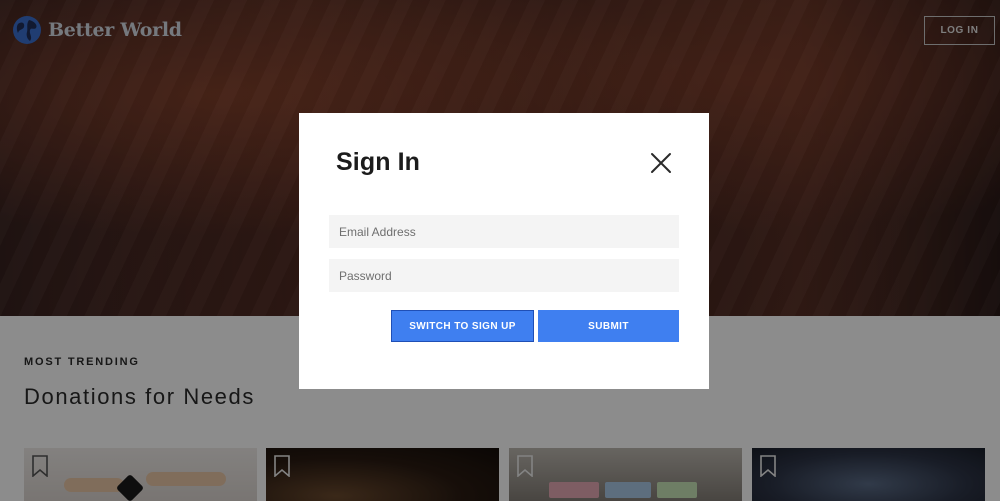 Image resolution: width=1000 pixels, height=501 pixels. I want to click on email-field, so click(504, 231).